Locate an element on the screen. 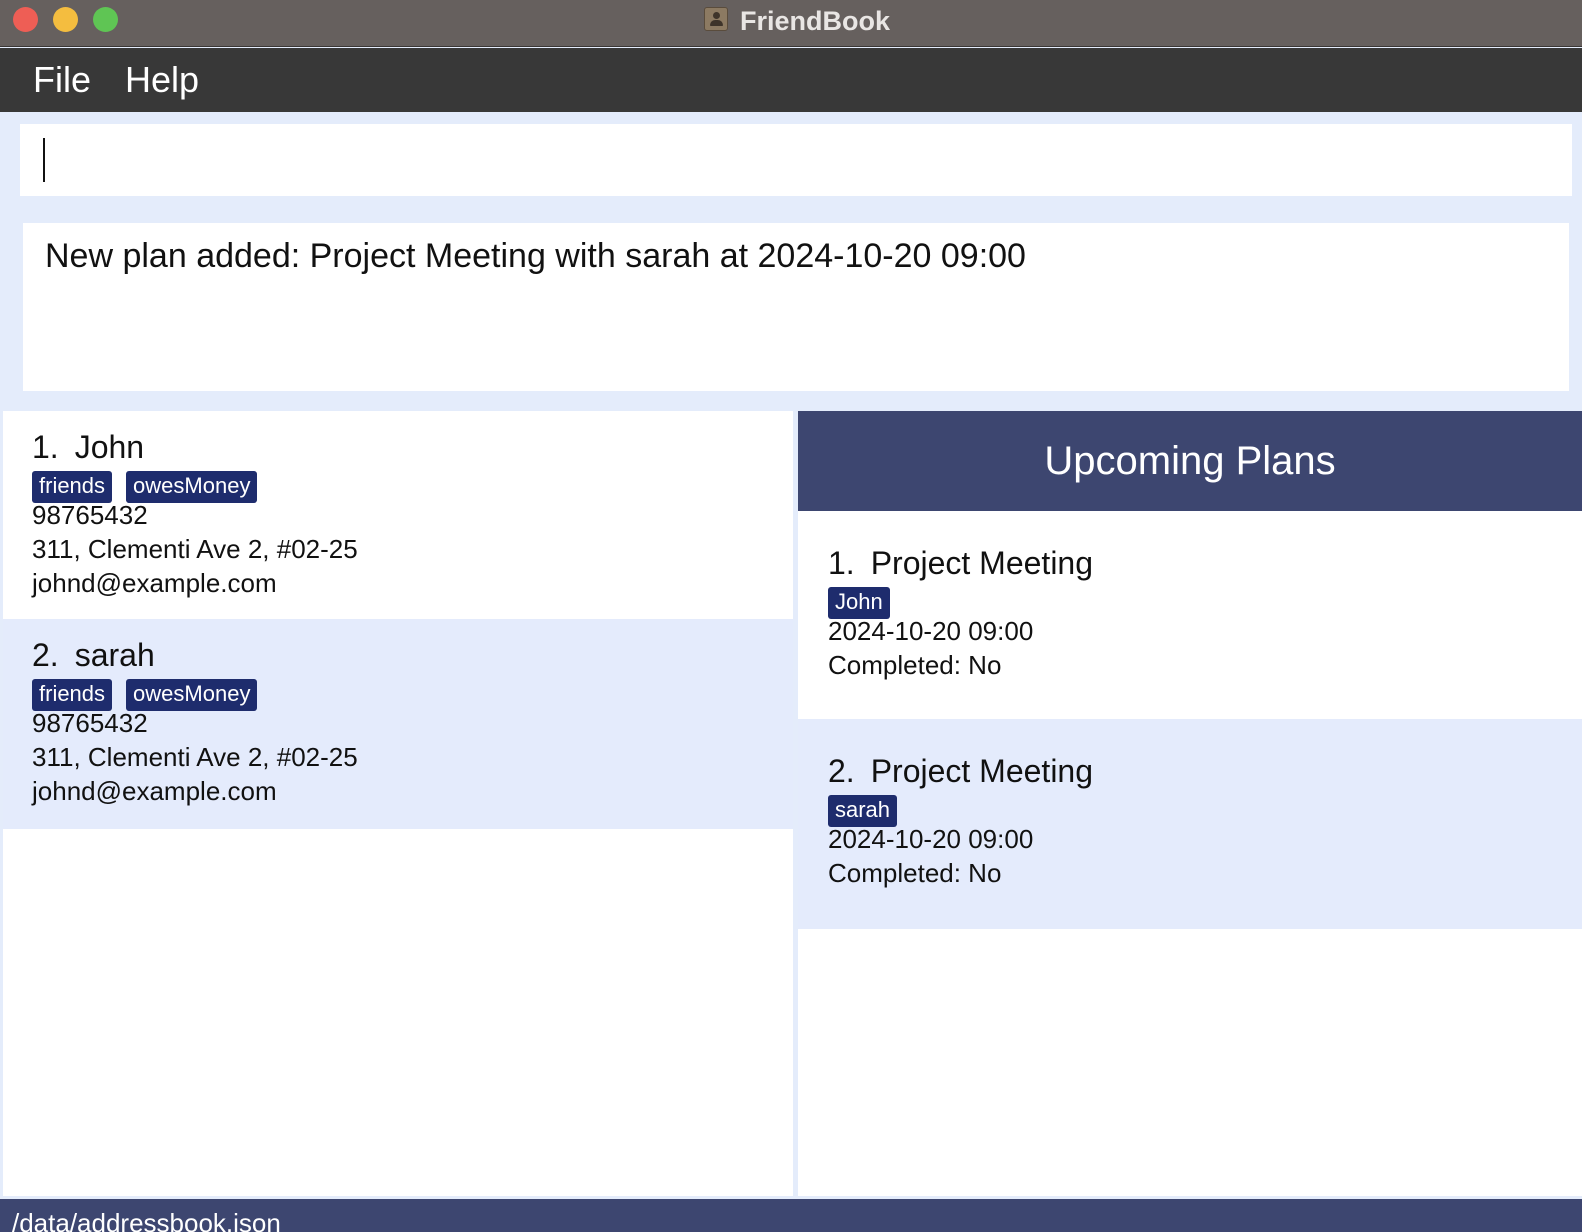 The width and height of the screenshot is (1582, 1232). person-index: 2. is located at coordinates (45, 655).